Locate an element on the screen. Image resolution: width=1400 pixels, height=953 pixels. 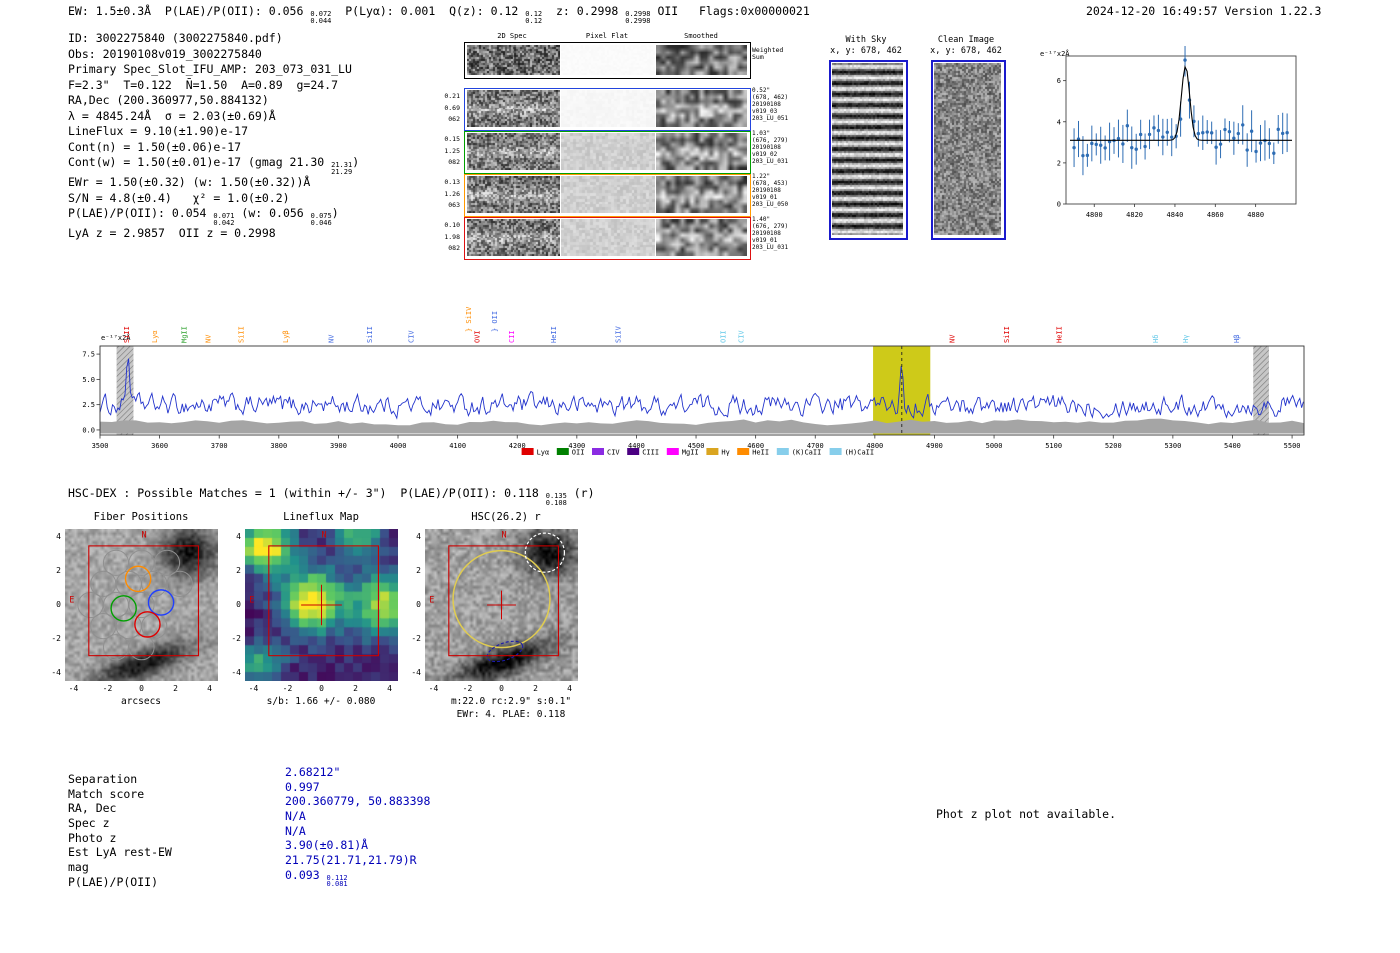
emission-line-label: Hδ is located at coordinates (1156, 339).